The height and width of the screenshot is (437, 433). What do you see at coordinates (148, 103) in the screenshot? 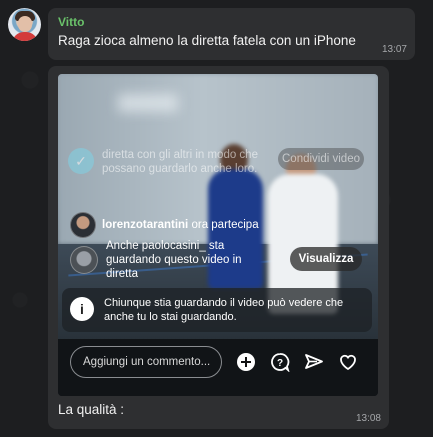
I see `ceiling-light` at bounding box center [148, 103].